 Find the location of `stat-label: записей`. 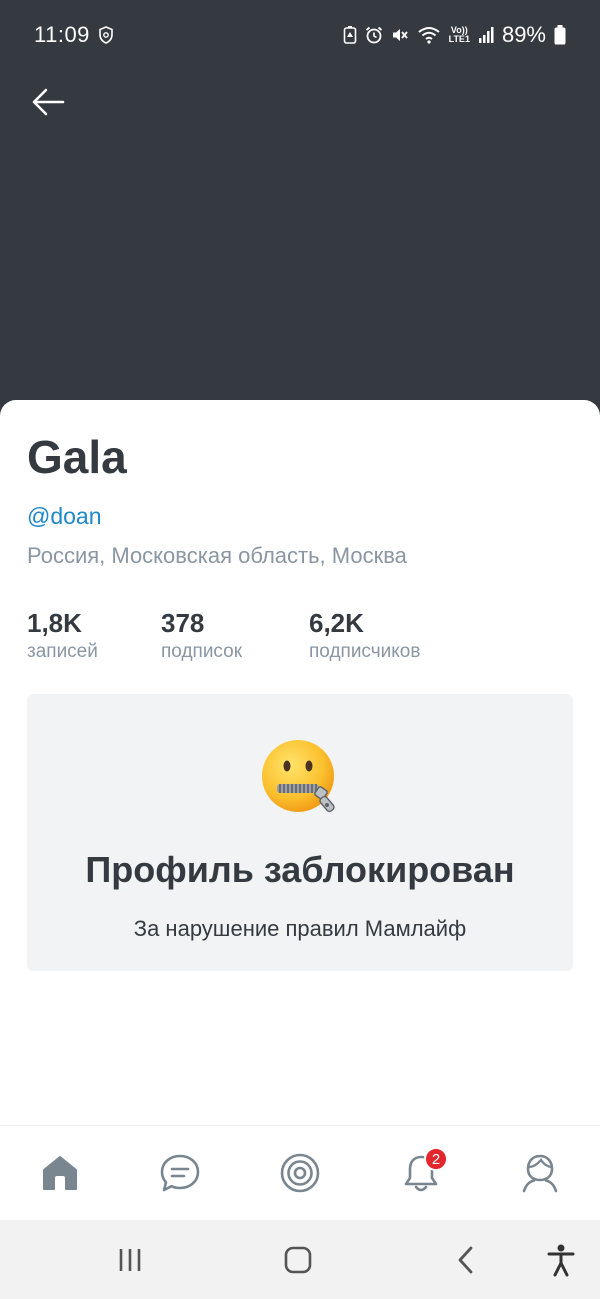

stat-label: записей is located at coordinates (62, 651).